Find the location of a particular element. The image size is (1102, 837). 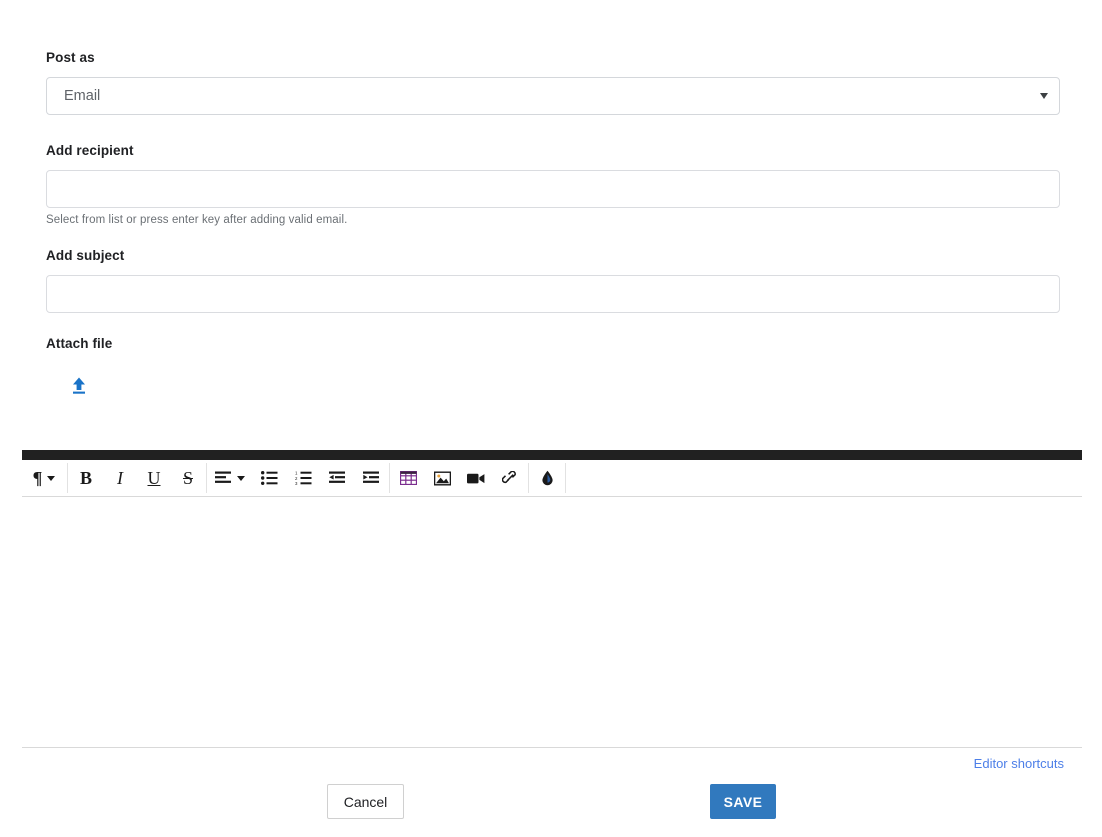

editor-shortcuts-link: Editor shortcuts is located at coordinates (1019, 763).